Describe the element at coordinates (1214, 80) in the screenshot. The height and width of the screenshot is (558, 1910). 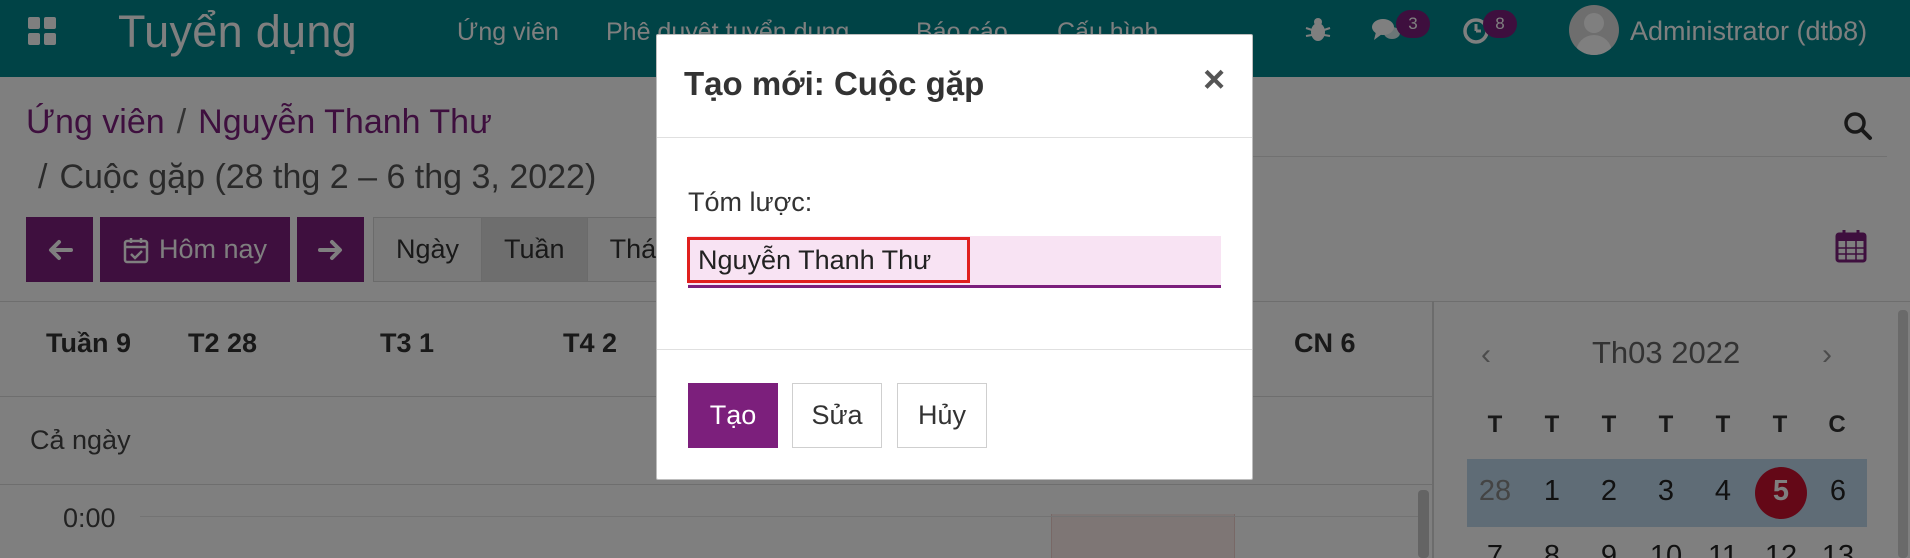
I see `close-icon: ×` at that location.